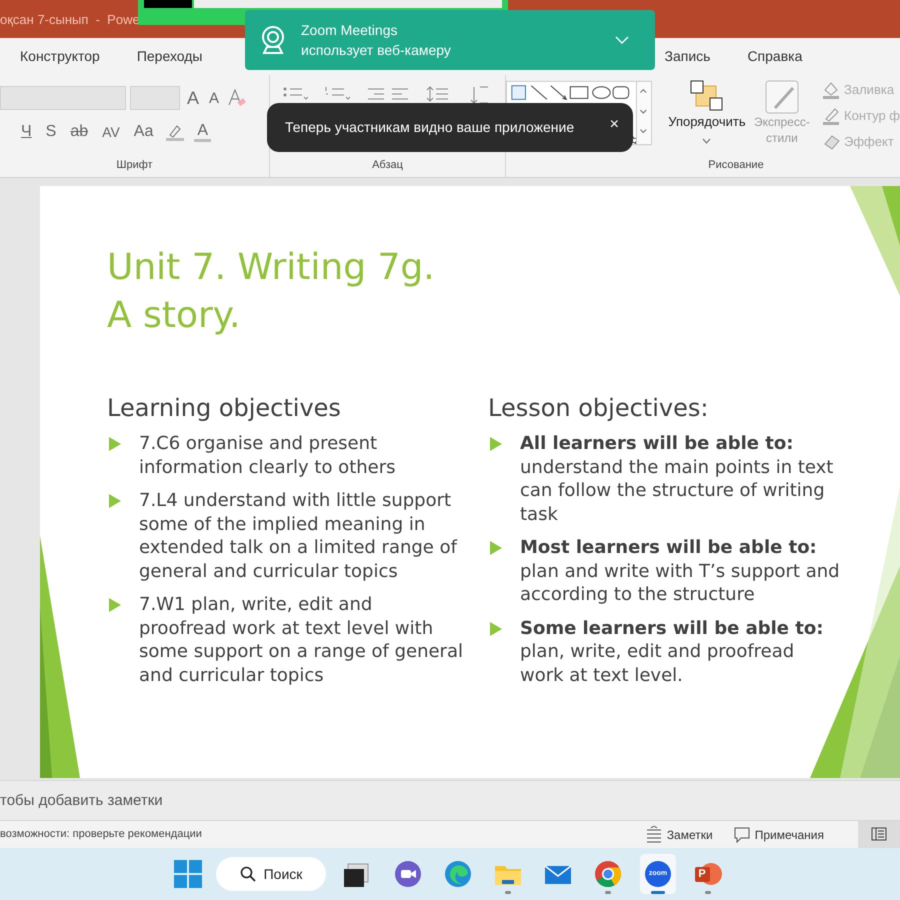 Image resolution: width=900 pixels, height=900 pixels. Describe the element at coordinates (707, 116) in the screenshot. I see `arrange-button: Упорядочить` at that location.